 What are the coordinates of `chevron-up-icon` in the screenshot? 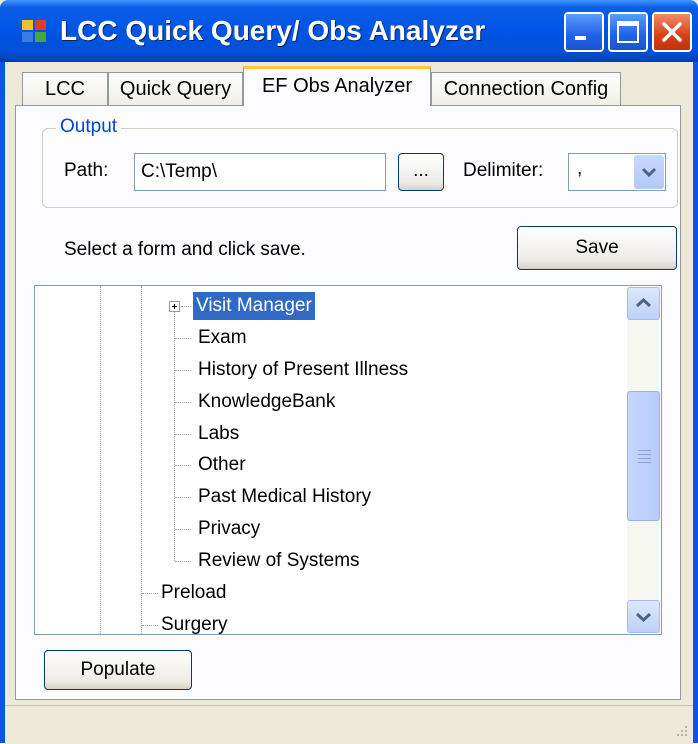 It's located at (643, 302).